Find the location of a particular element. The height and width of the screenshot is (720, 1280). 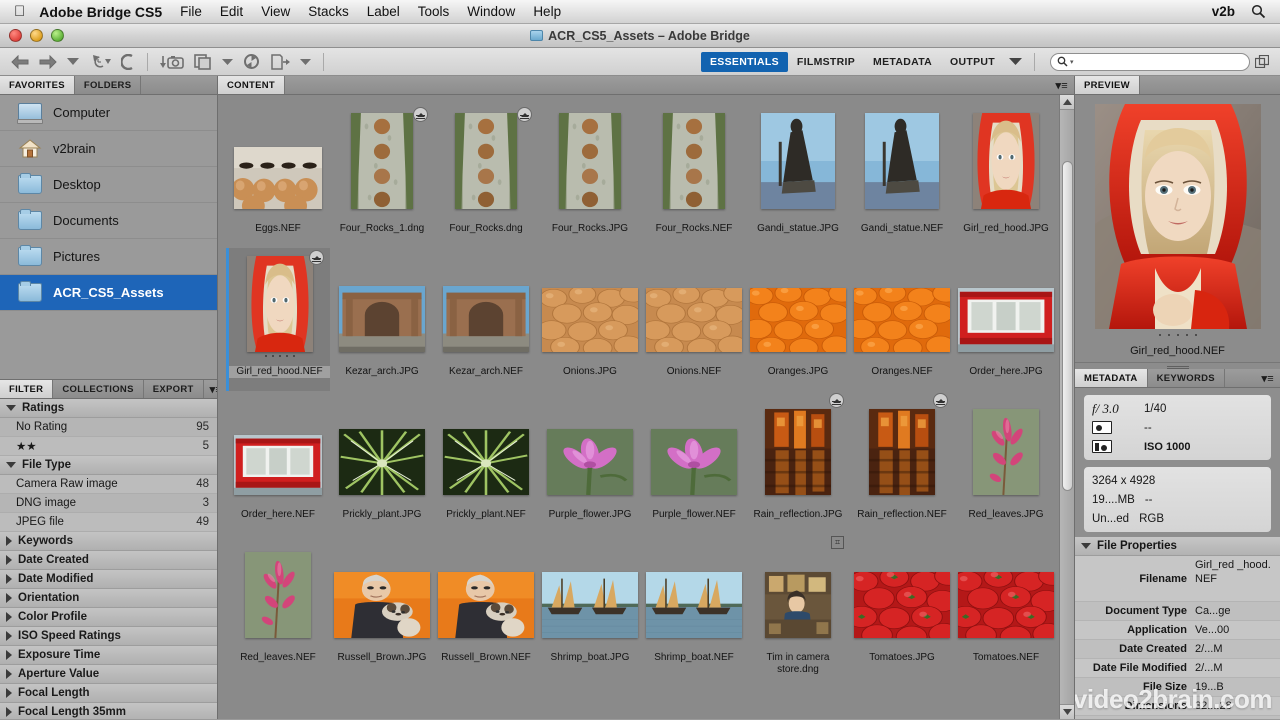

thumbnail-cell: Red_leaves.NEF is located at coordinates (278, 605).